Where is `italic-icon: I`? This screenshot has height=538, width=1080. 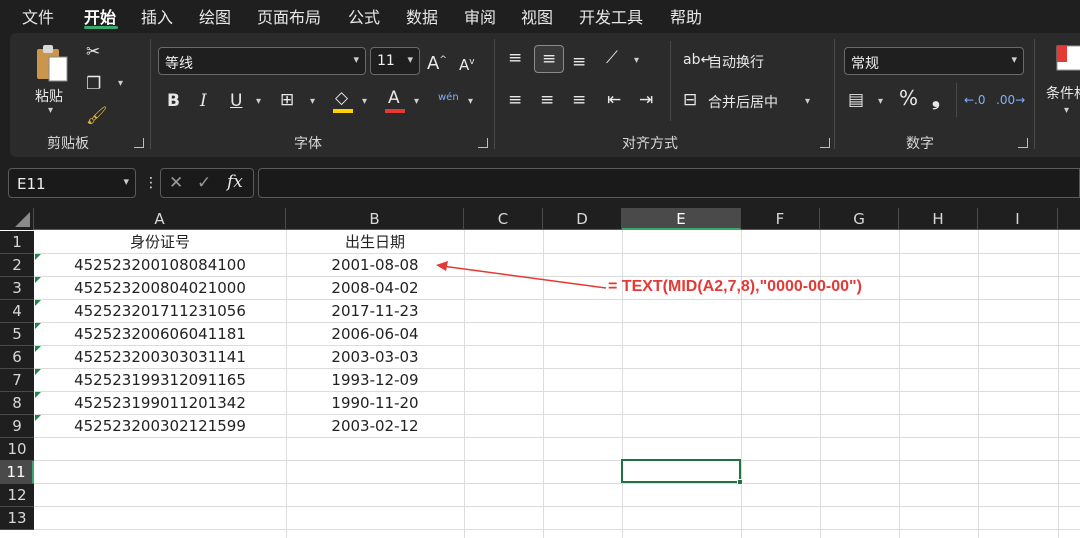
italic-icon: I is located at coordinates (203, 101).